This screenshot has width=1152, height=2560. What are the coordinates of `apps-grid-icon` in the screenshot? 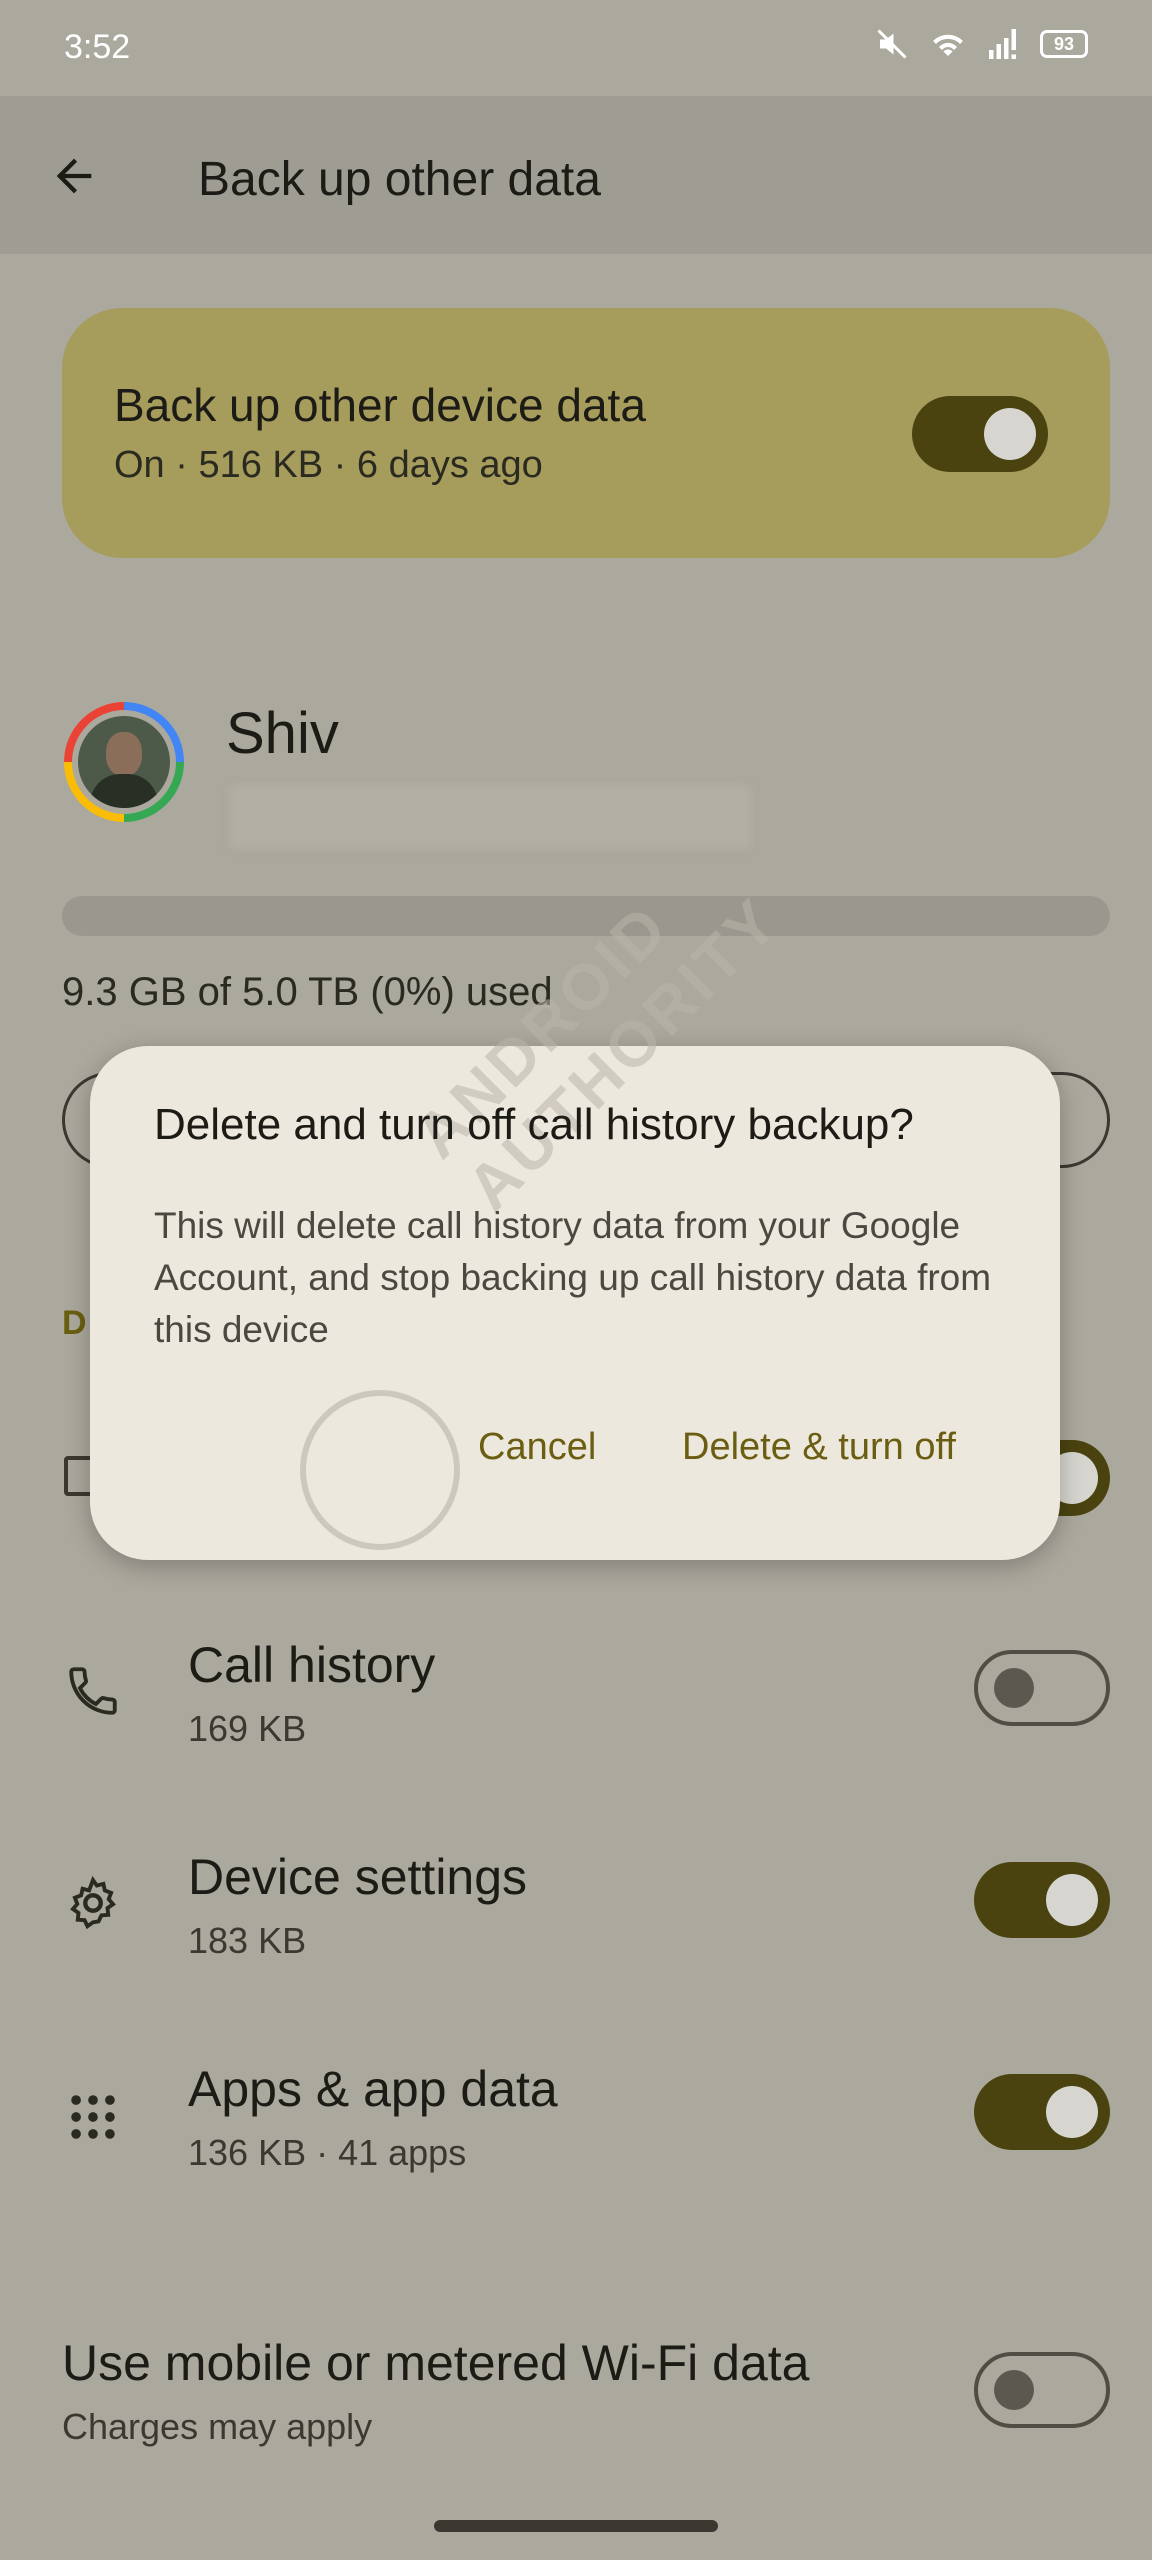 It's located at (93, 2117).